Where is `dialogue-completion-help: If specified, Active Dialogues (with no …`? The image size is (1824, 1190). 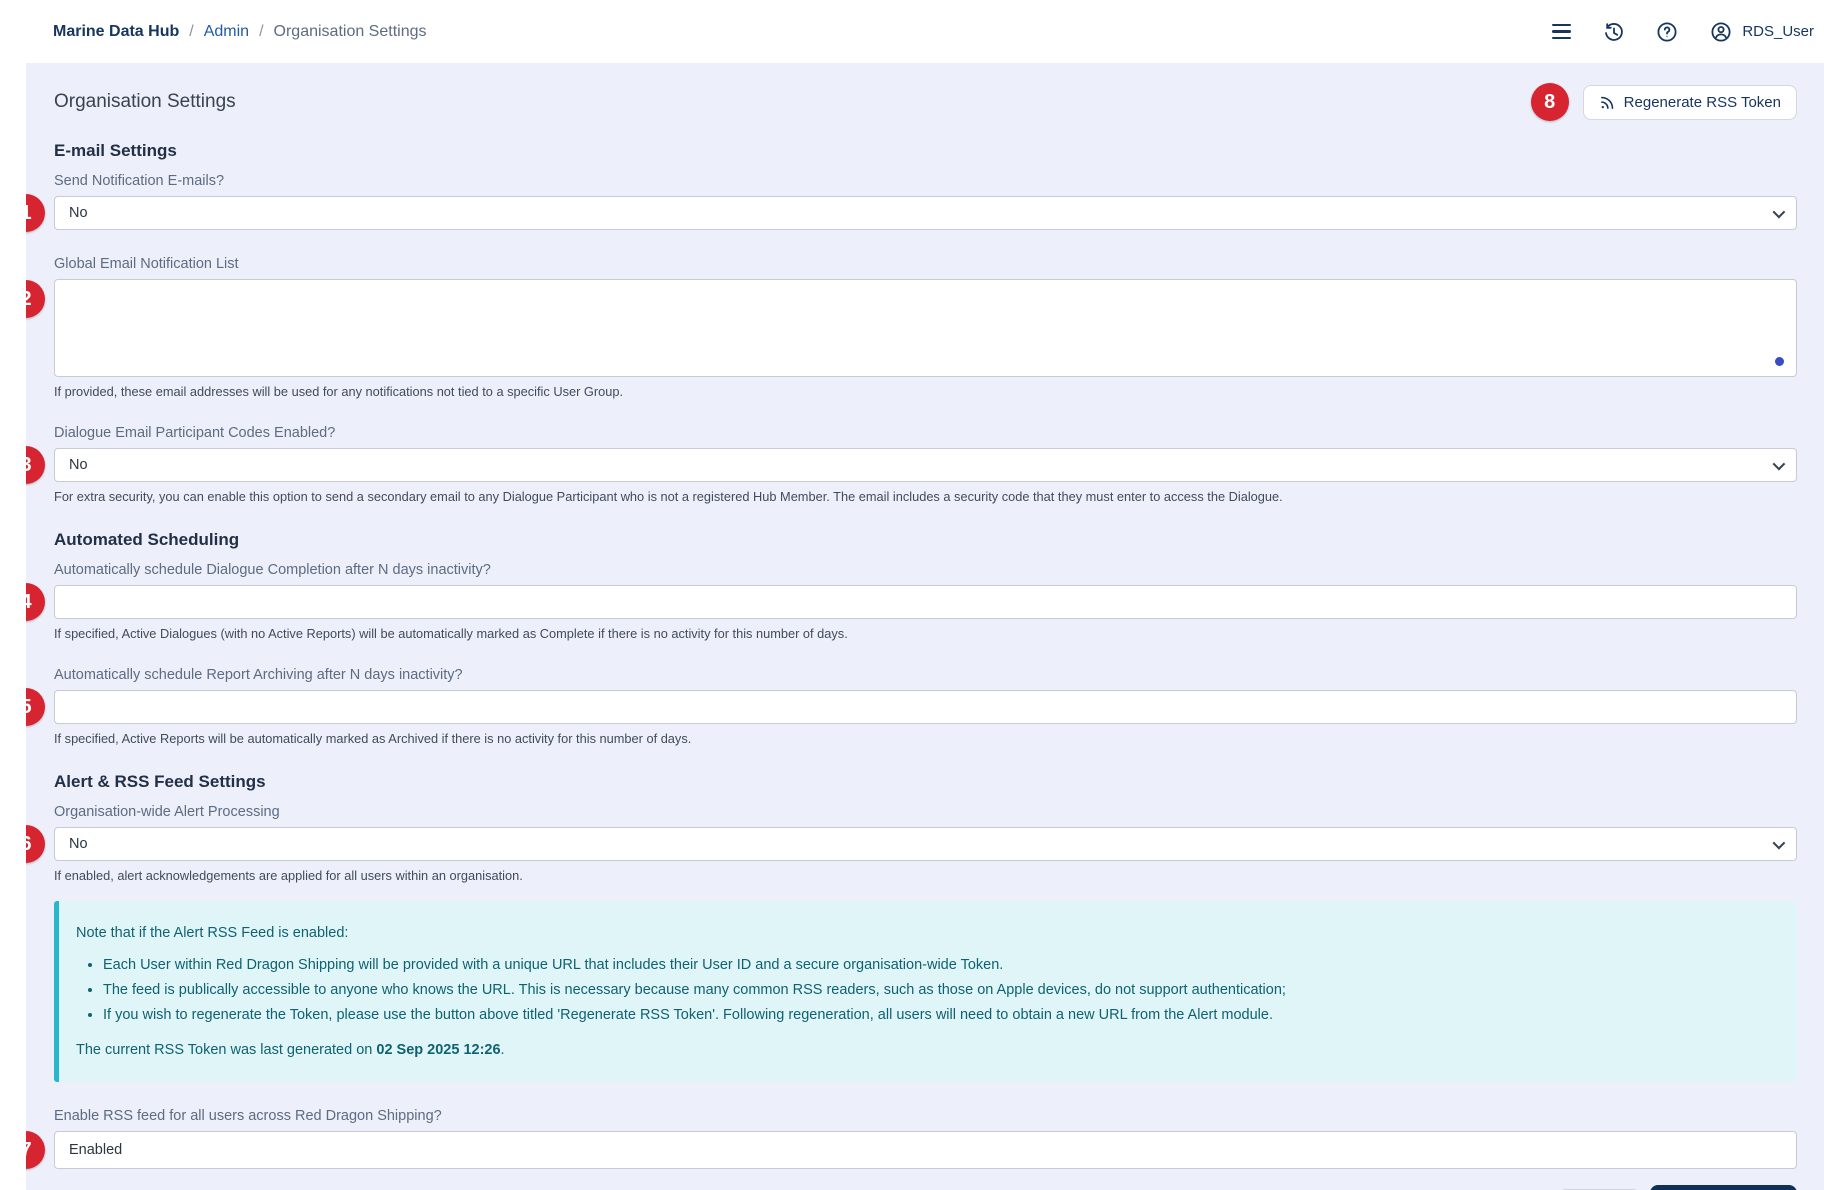 dialogue-completion-help: If specified, Active Dialogues (with no … is located at coordinates (451, 633).